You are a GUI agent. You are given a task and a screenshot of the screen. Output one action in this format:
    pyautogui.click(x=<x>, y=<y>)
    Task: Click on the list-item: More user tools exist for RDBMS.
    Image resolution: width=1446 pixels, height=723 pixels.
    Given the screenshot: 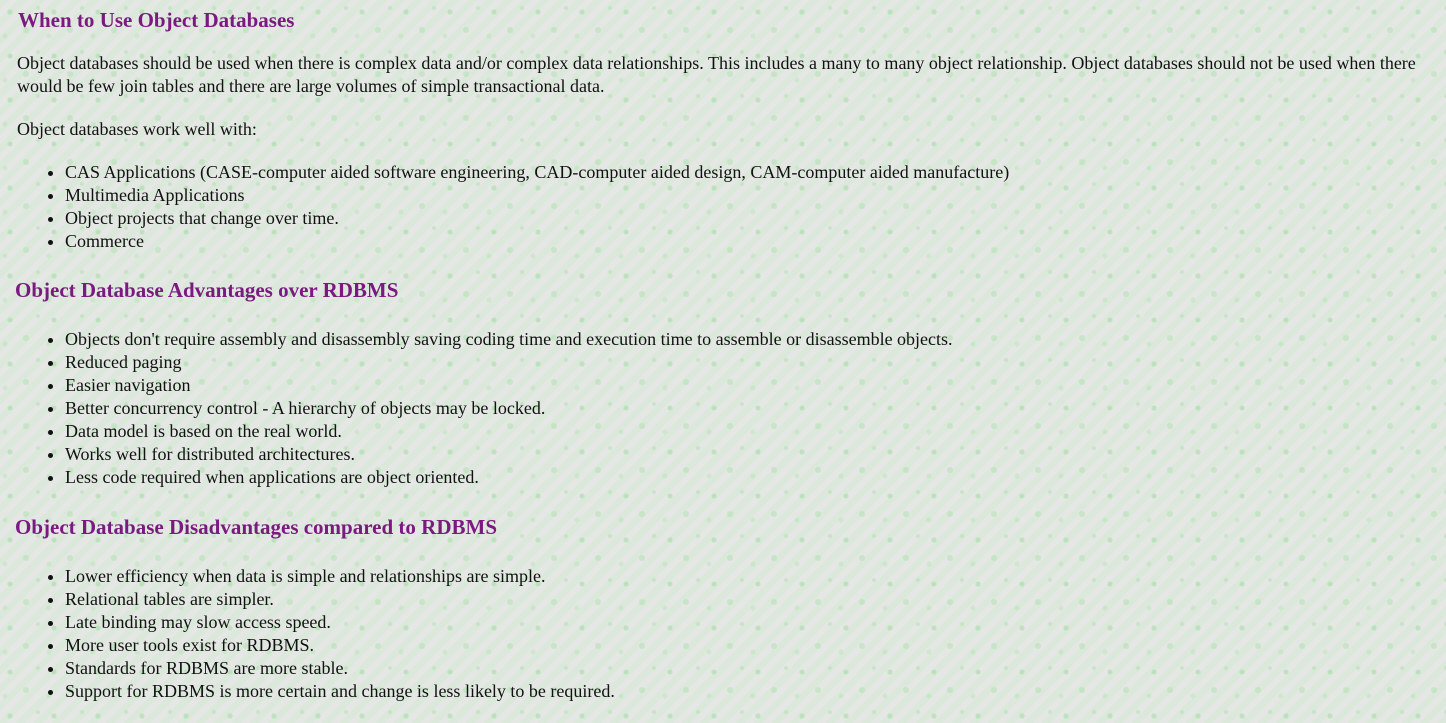 What is the action you would take?
    pyautogui.click(x=752, y=645)
    